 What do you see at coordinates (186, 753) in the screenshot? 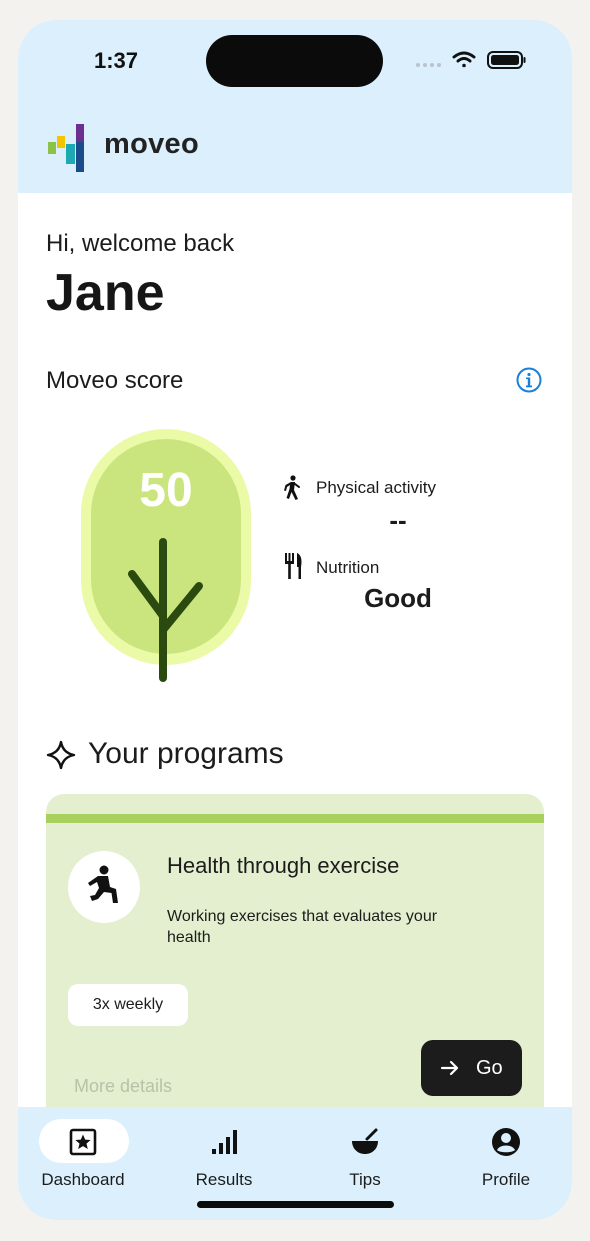
I see `programs-title: Your programs` at bounding box center [186, 753].